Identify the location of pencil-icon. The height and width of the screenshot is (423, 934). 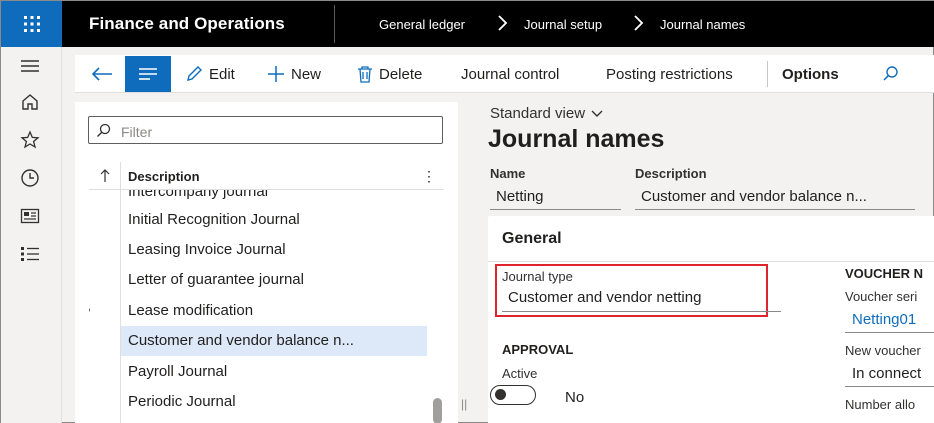
(194, 73).